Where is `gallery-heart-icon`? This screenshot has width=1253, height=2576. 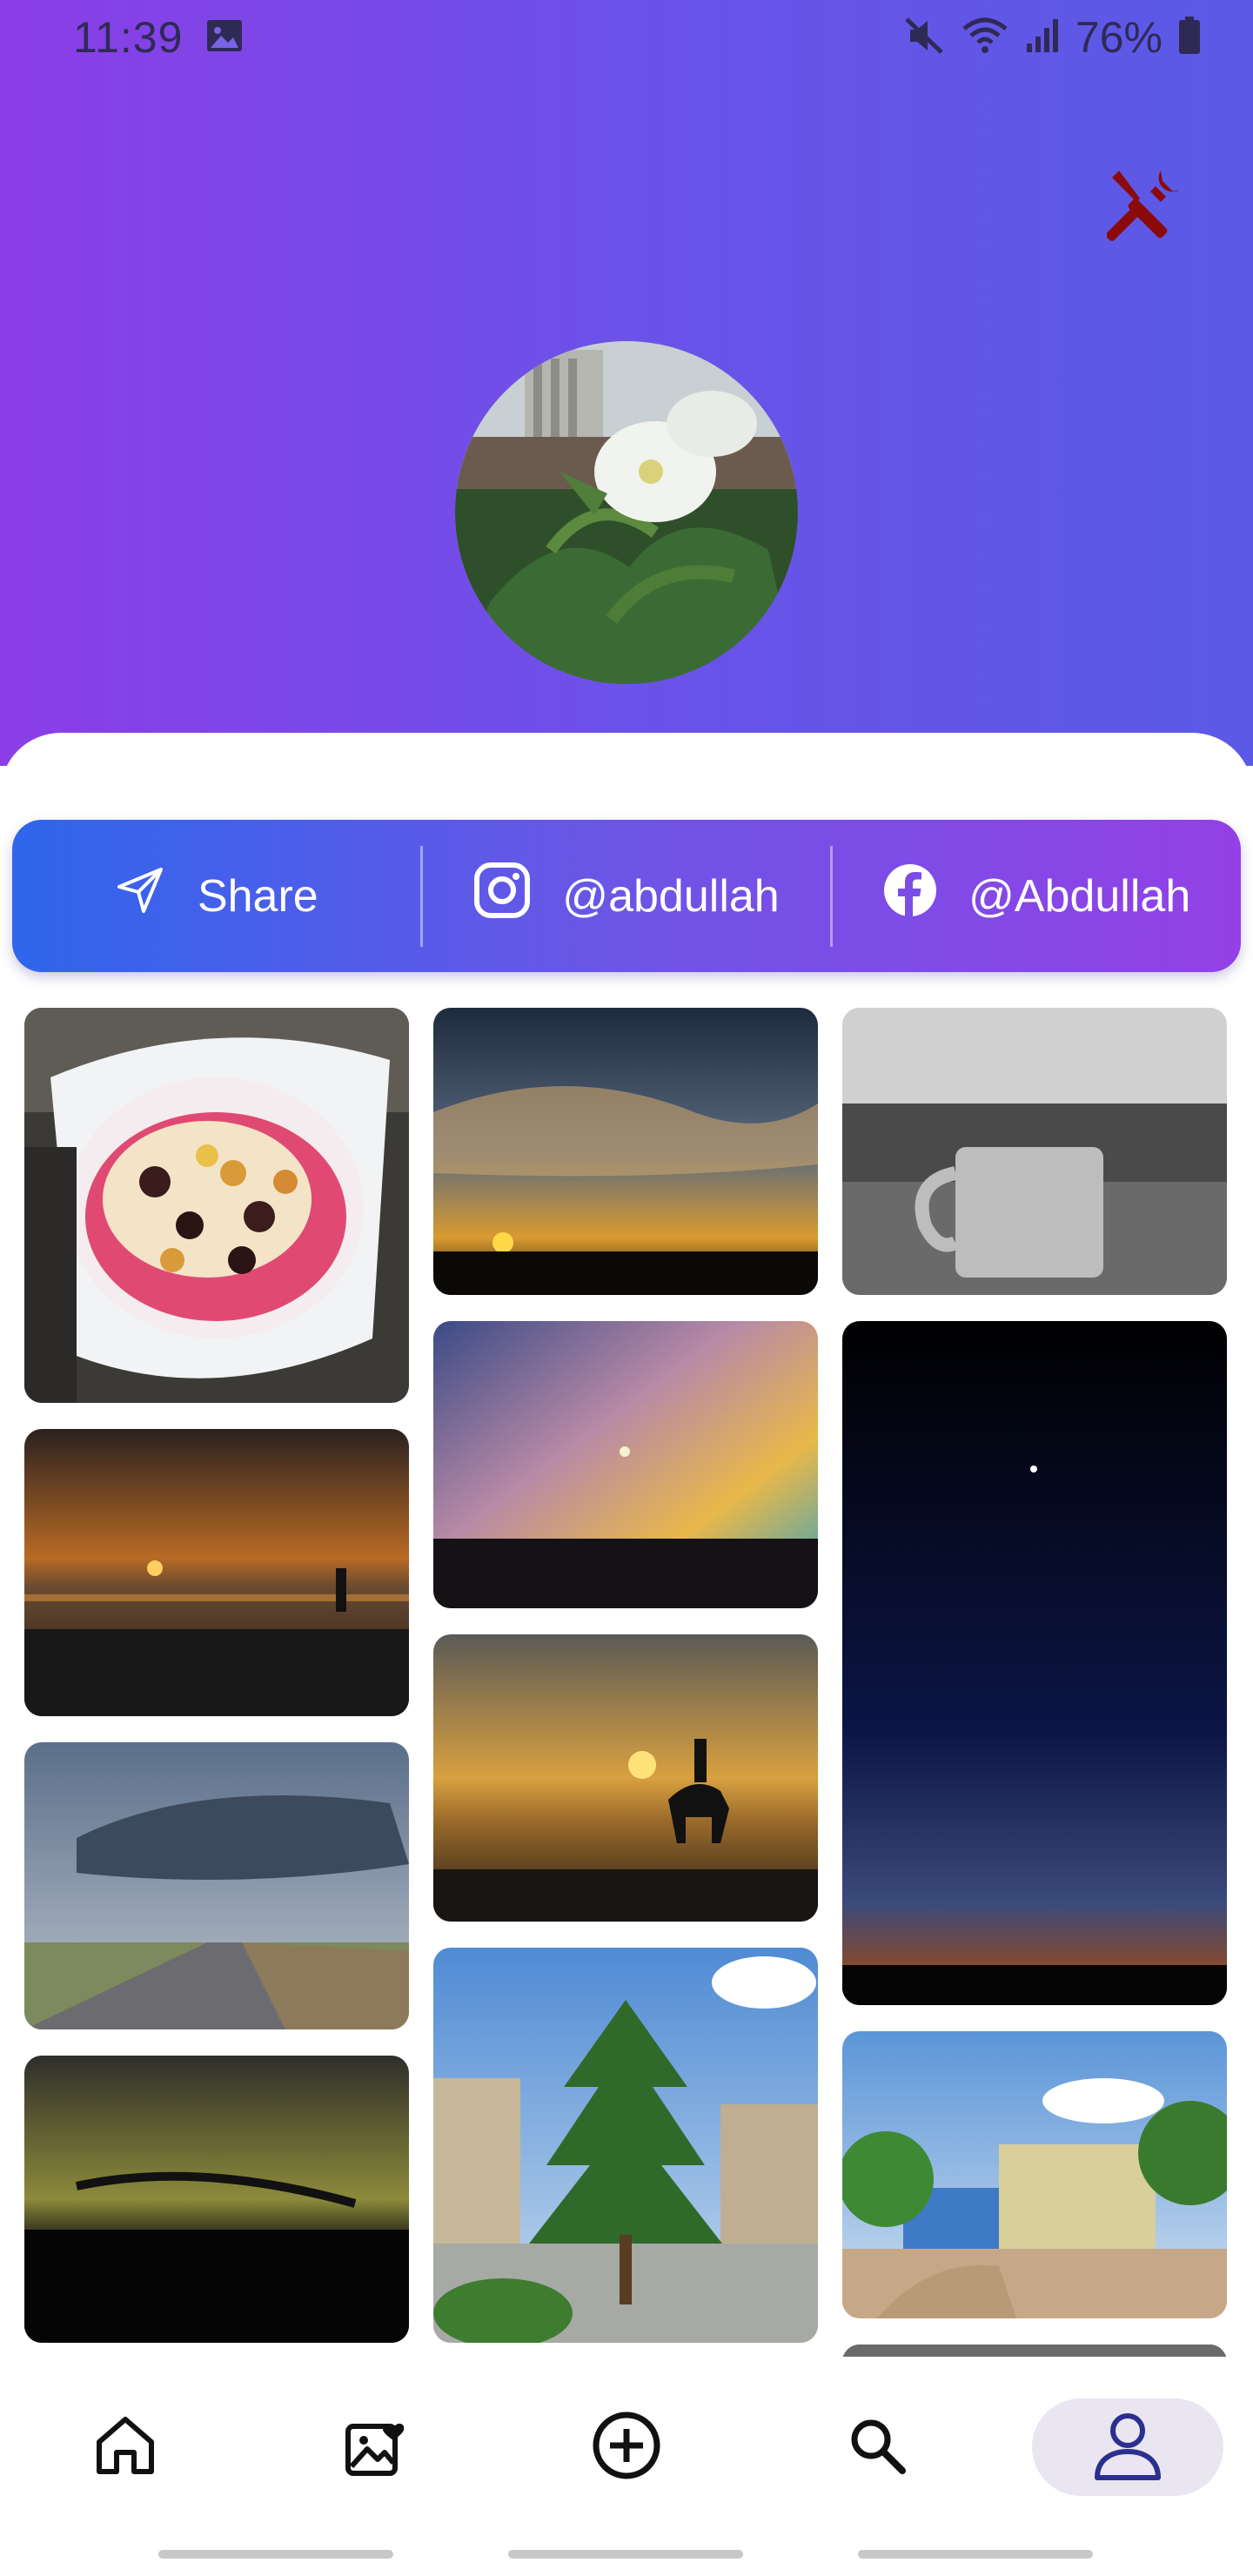
gallery-heart-icon is located at coordinates (376, 2448).